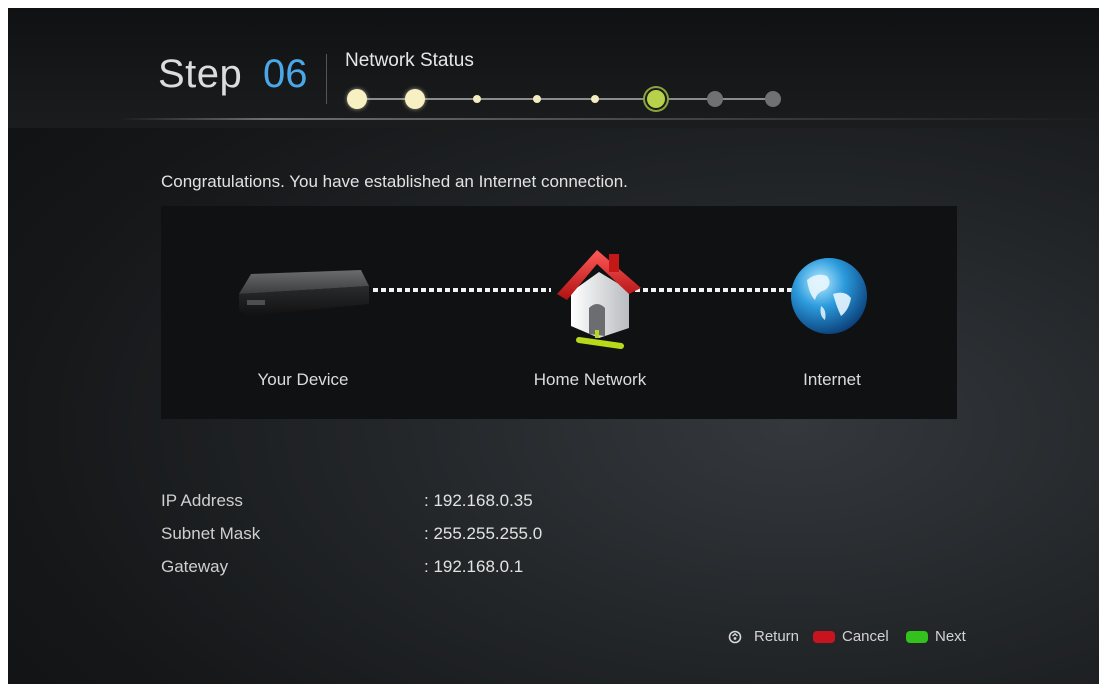 The image size is (1105, 689). Describe the element at coordinates (474, 566) in the screenshot. I see `gateway-value: : 192.168.0.1` at that location.